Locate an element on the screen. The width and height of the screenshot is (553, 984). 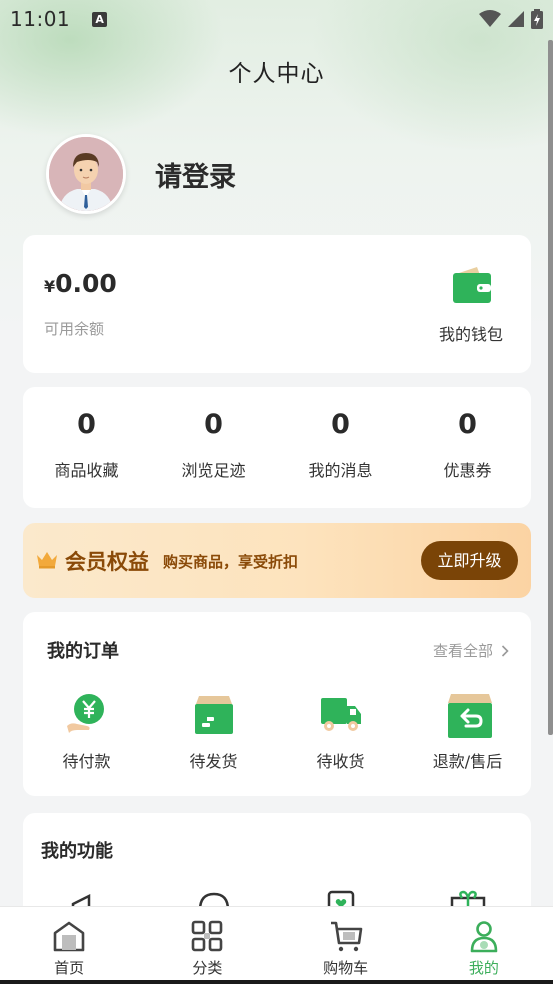
order-status-row: 待付款 待发货 待收货 退款/售后 is located at coordinates (277, 732).